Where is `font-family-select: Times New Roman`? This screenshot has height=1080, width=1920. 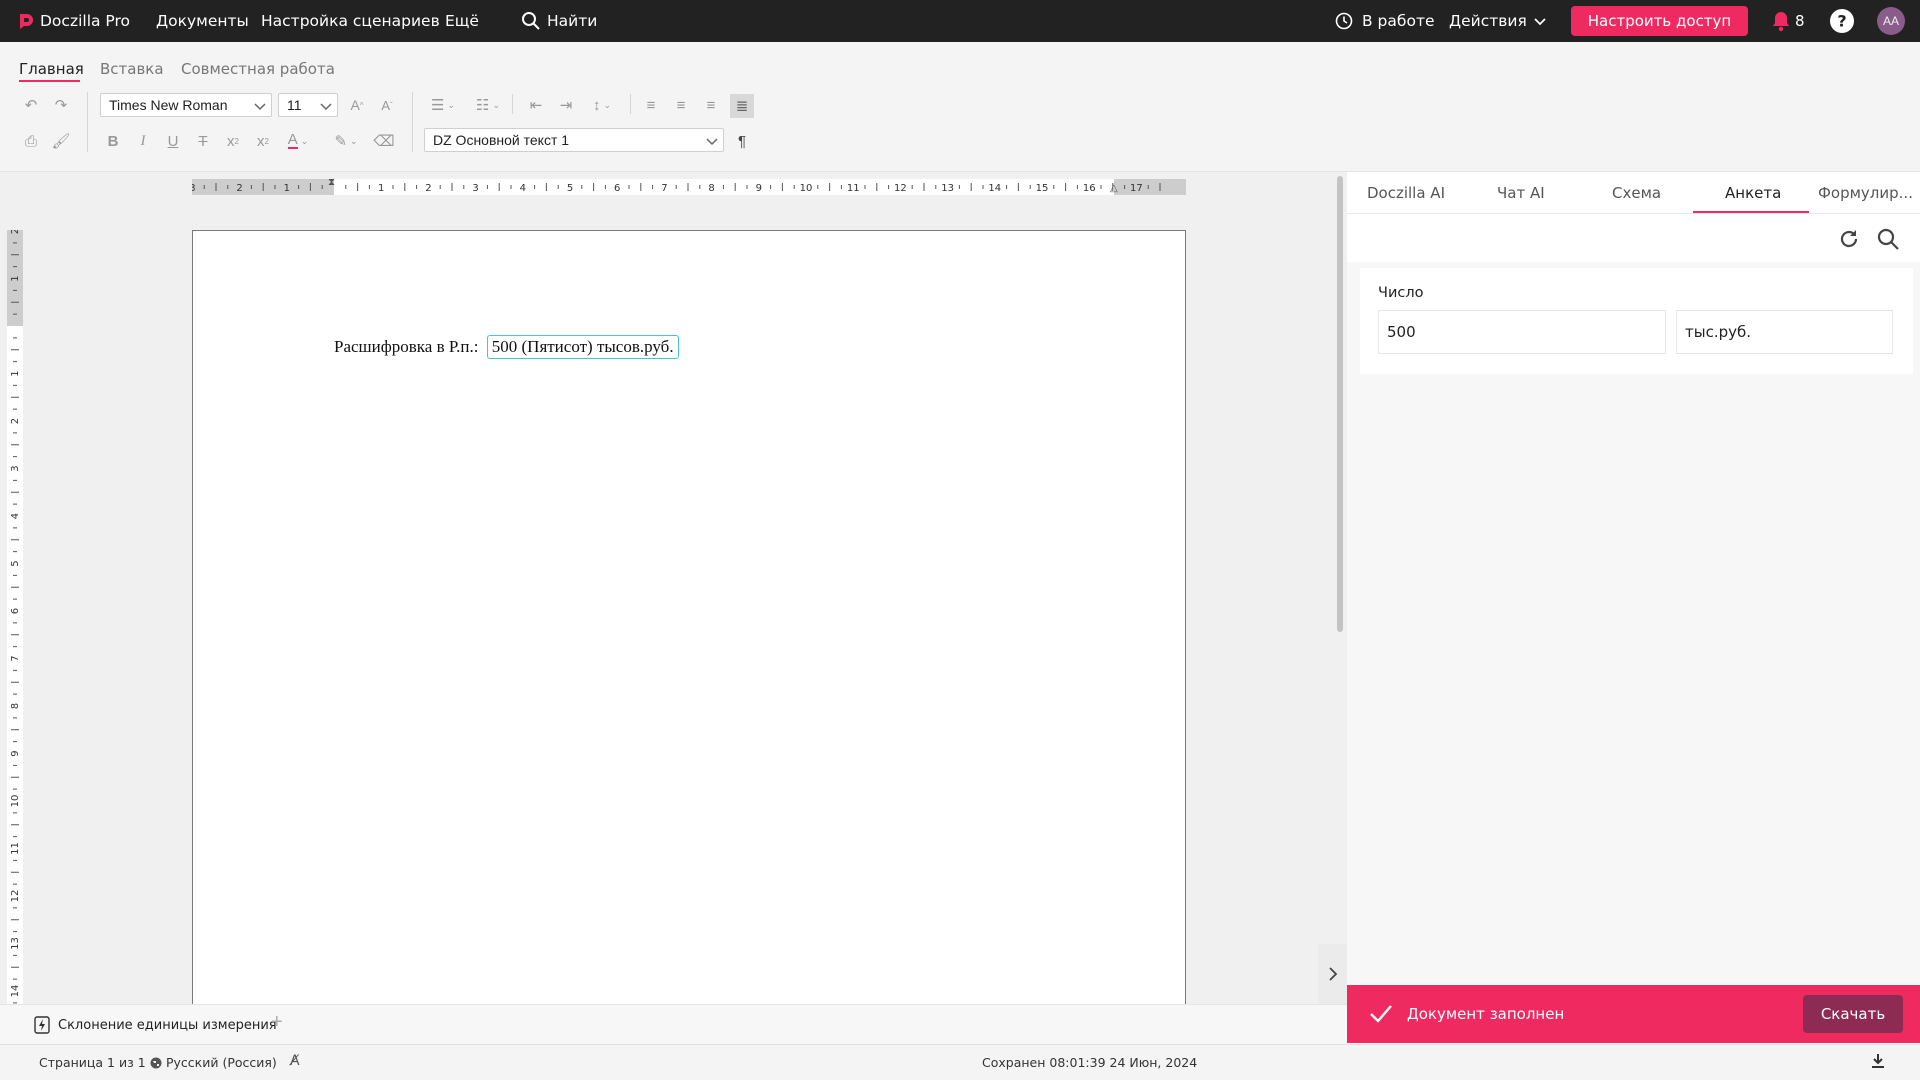 font-family-select: Times New Roman is located at coordinates (186, 105).